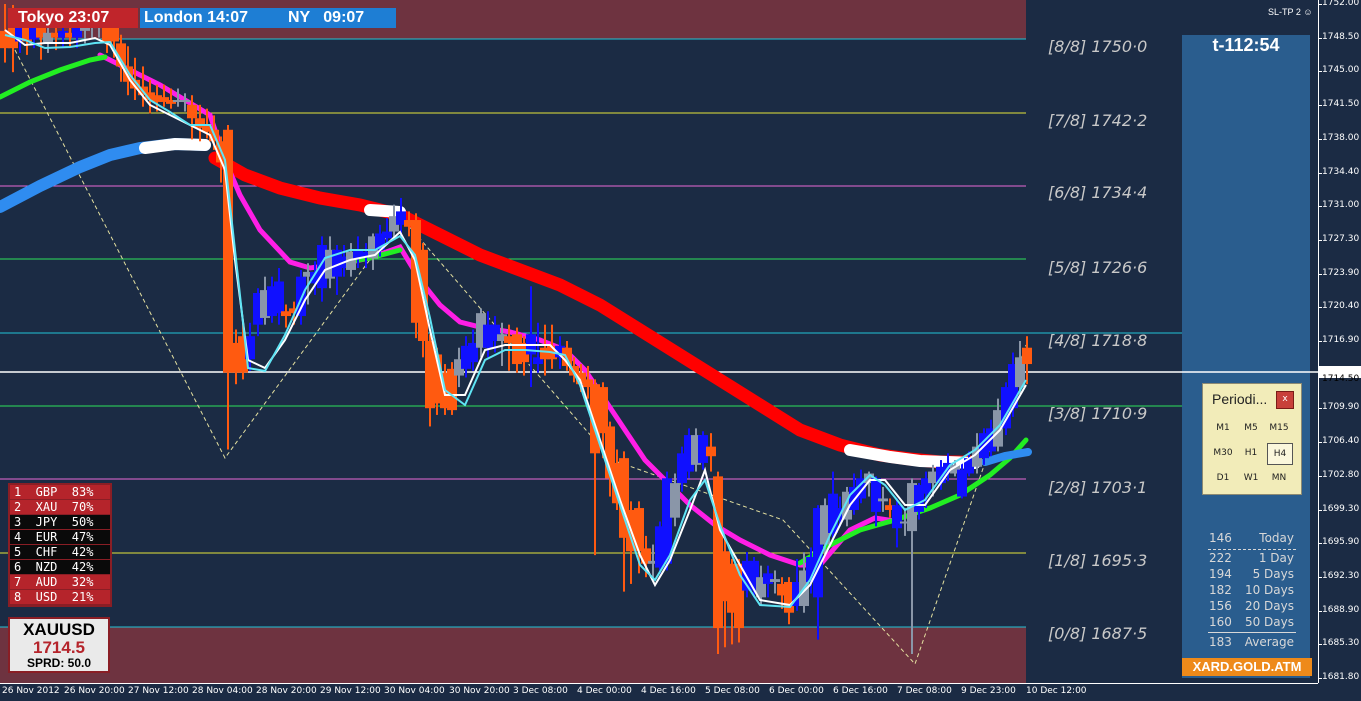  Describe the element at coordinates (1341, 643) in the screenshot. I see `price-tick-label: 1685.30` at that location.